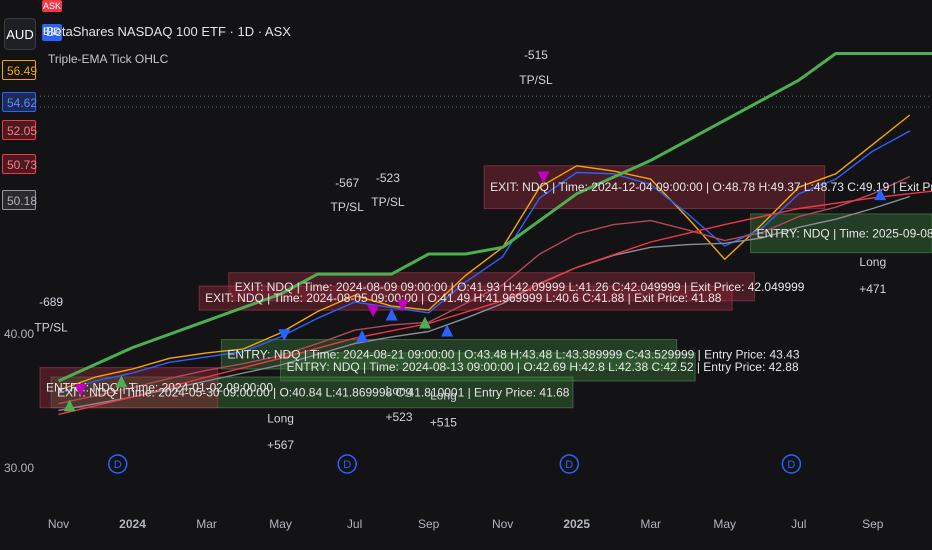 The height and width of the screenshot is (550, 932). What do you see at coordinates (19, 130) in the screenshot?
I see `price-label: 52.05` at bounding box center [19, 130].